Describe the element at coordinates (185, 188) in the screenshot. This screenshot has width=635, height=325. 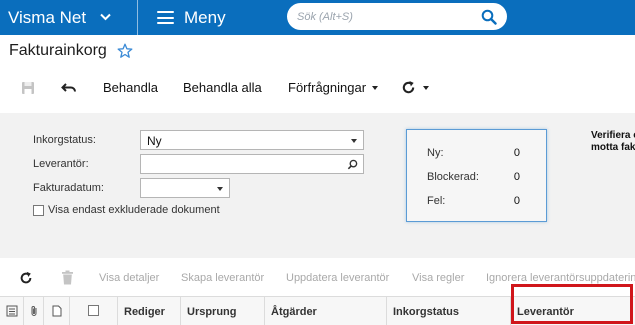
I see `invoice-date-field` at that location.